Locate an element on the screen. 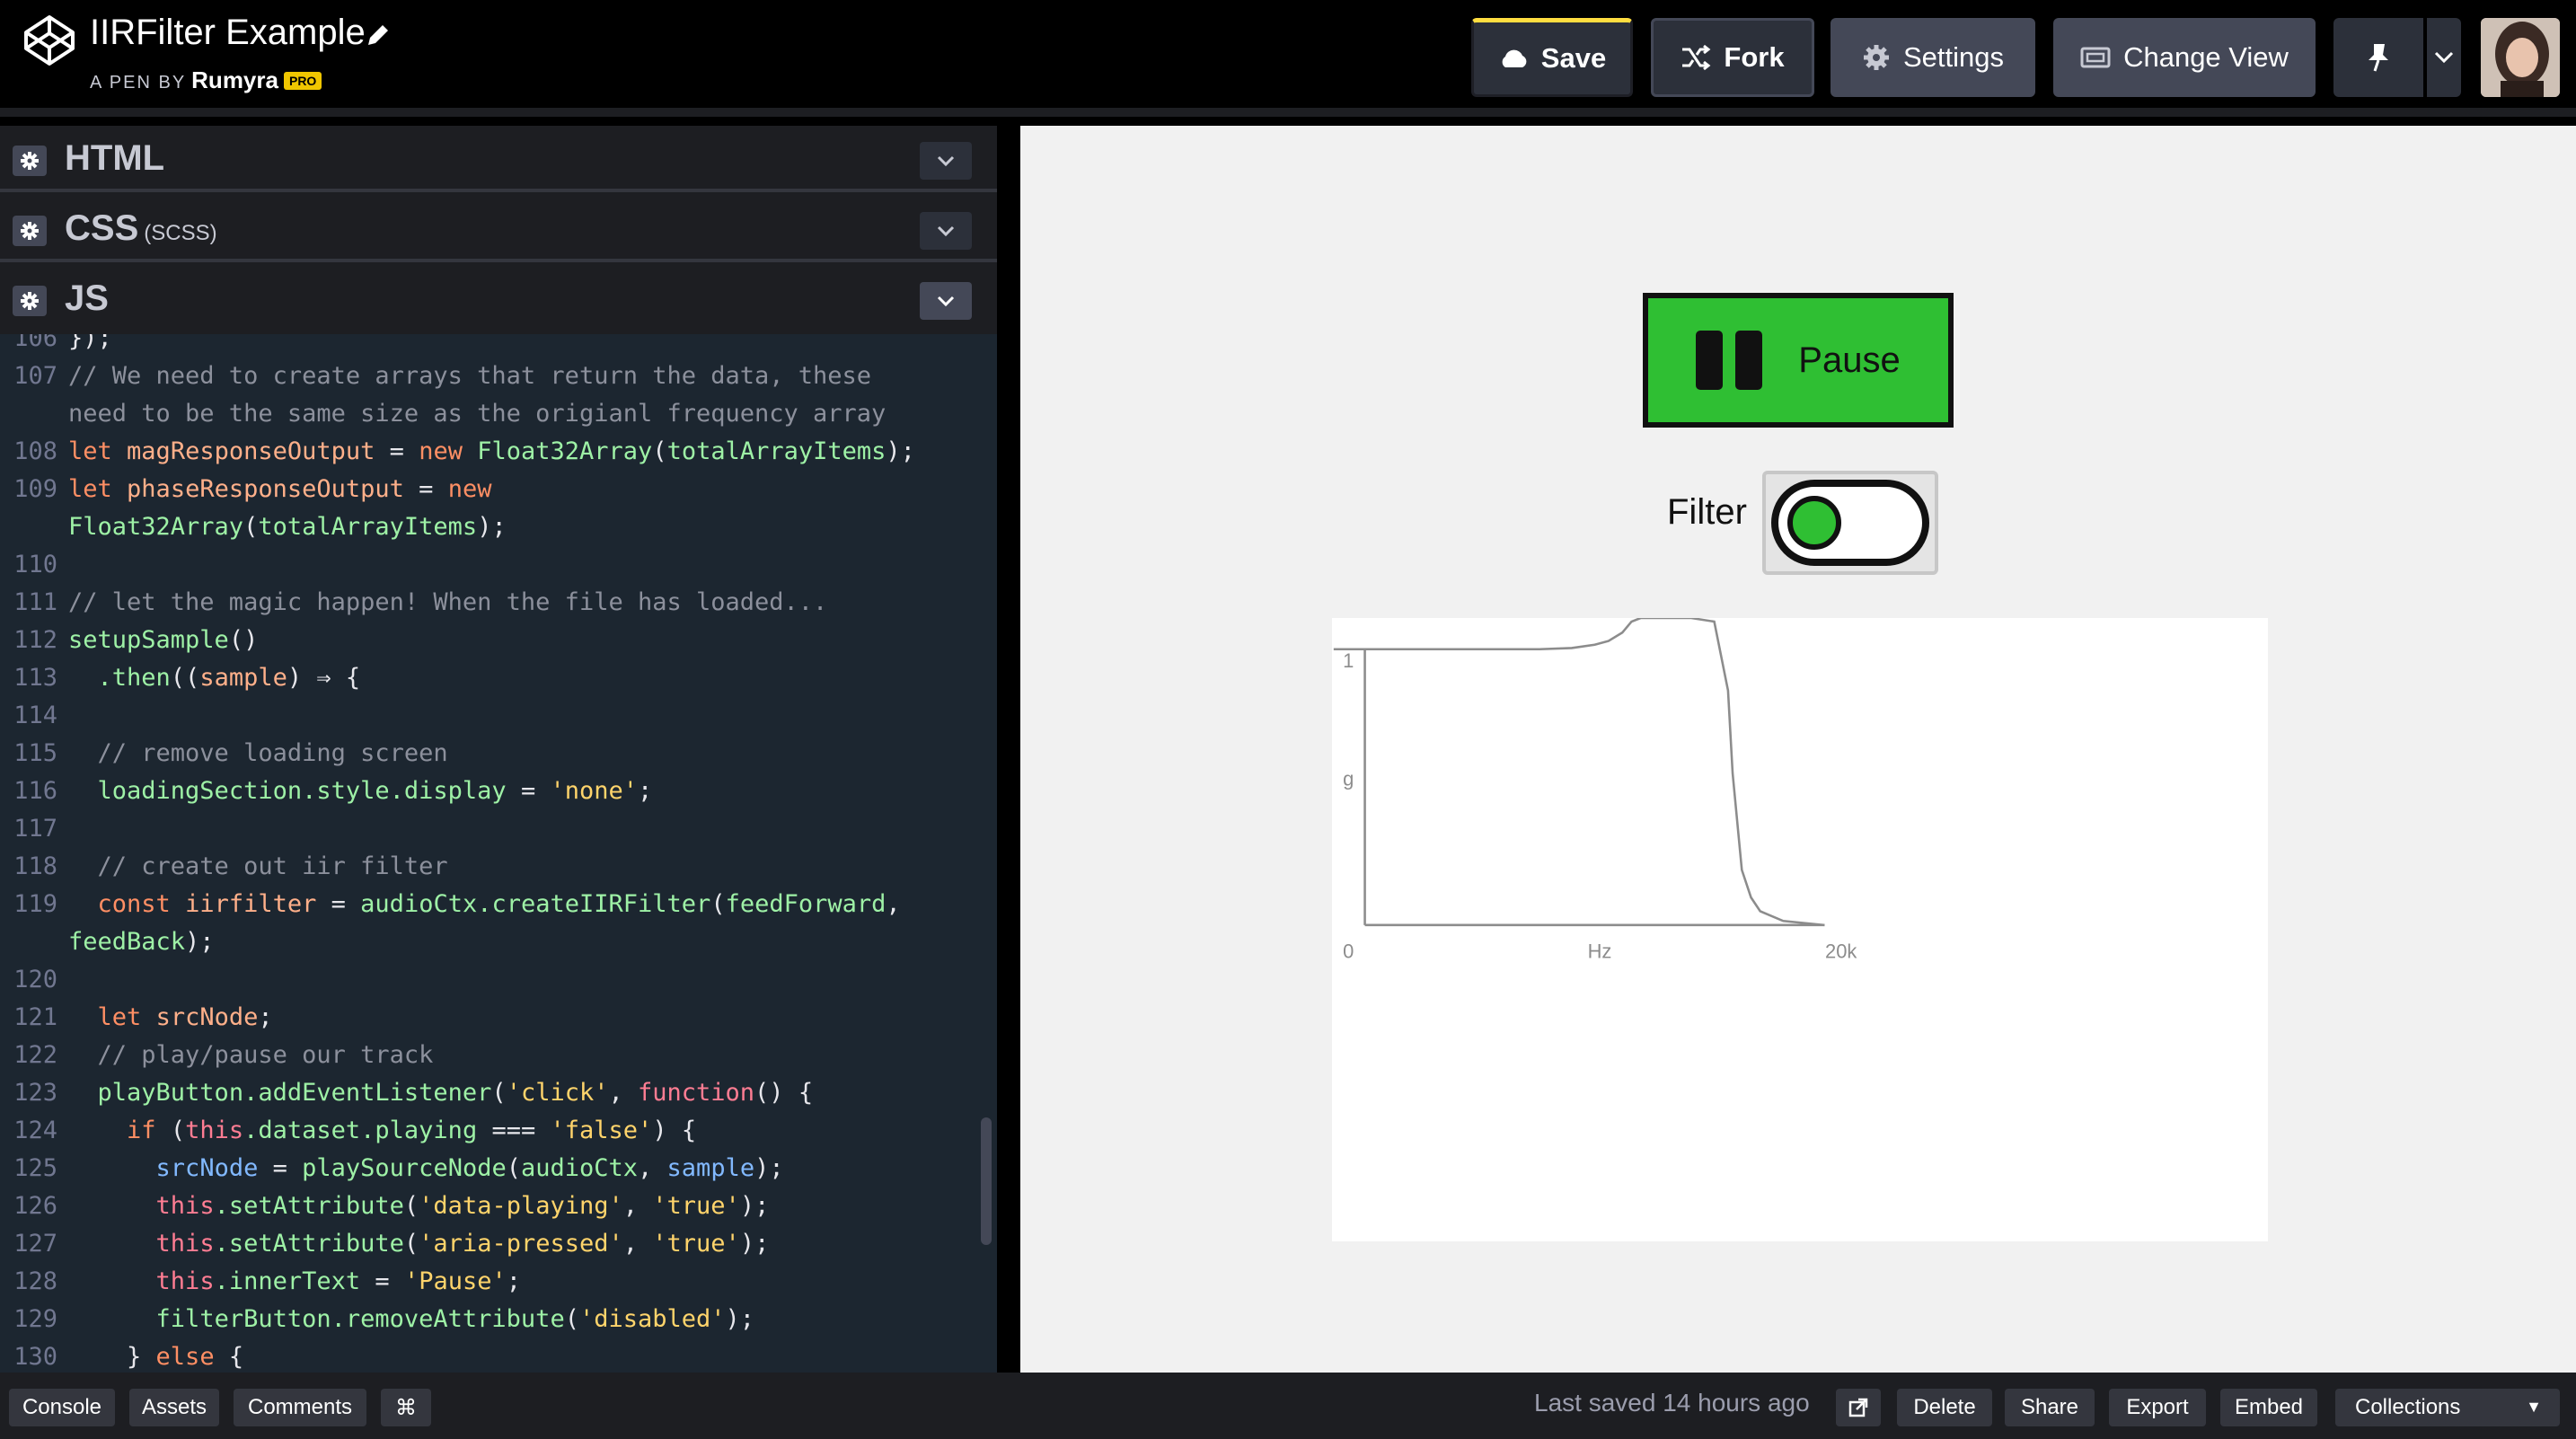  line-source: // create out iir filter is located at coordinates (272, 866).